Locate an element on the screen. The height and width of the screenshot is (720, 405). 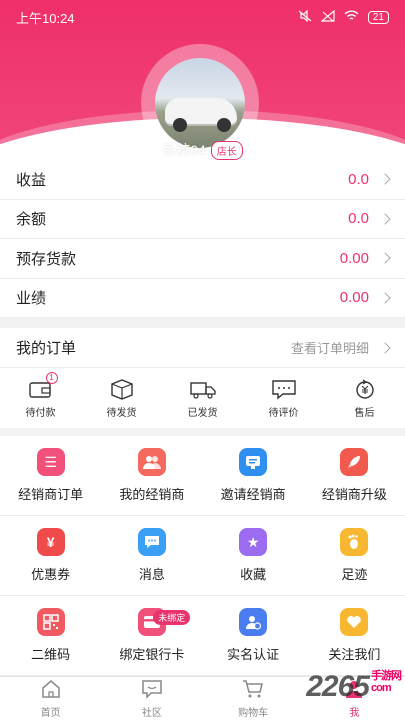
grid-item-dealer-upgrade: 经销商升级 is located at coordinates (354, 475).